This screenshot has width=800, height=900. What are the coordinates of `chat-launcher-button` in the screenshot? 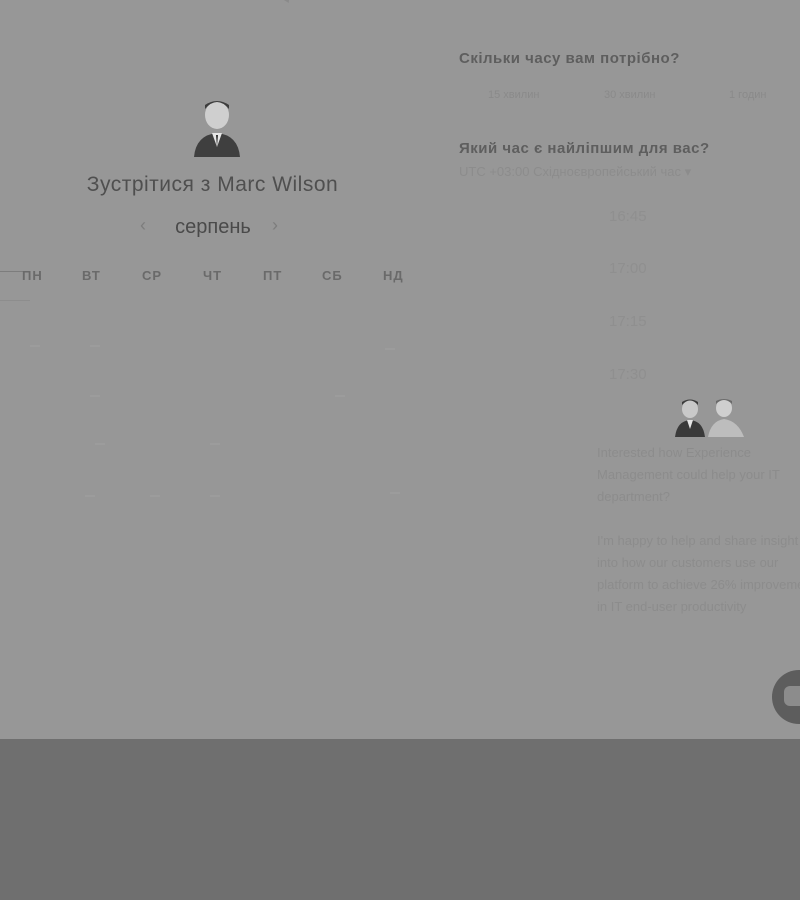 It's located at (786, 697).